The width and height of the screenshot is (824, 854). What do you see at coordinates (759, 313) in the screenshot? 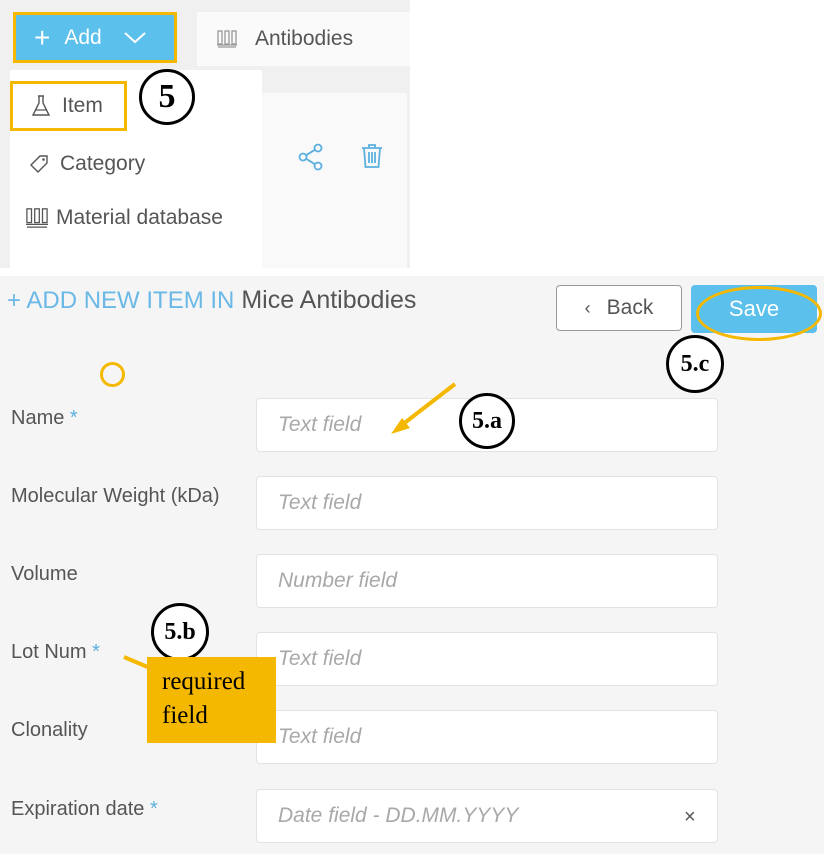
I see `save-highlight-ring` at bounding box center [759, 313].